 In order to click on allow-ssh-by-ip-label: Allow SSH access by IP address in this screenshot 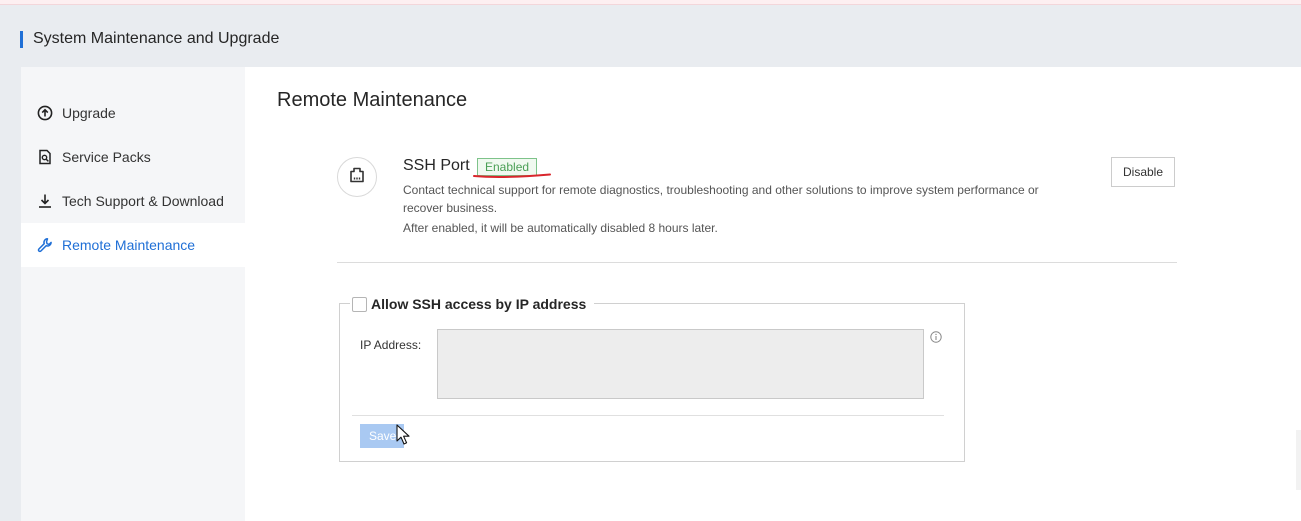, I will do `click(478, 304)`.